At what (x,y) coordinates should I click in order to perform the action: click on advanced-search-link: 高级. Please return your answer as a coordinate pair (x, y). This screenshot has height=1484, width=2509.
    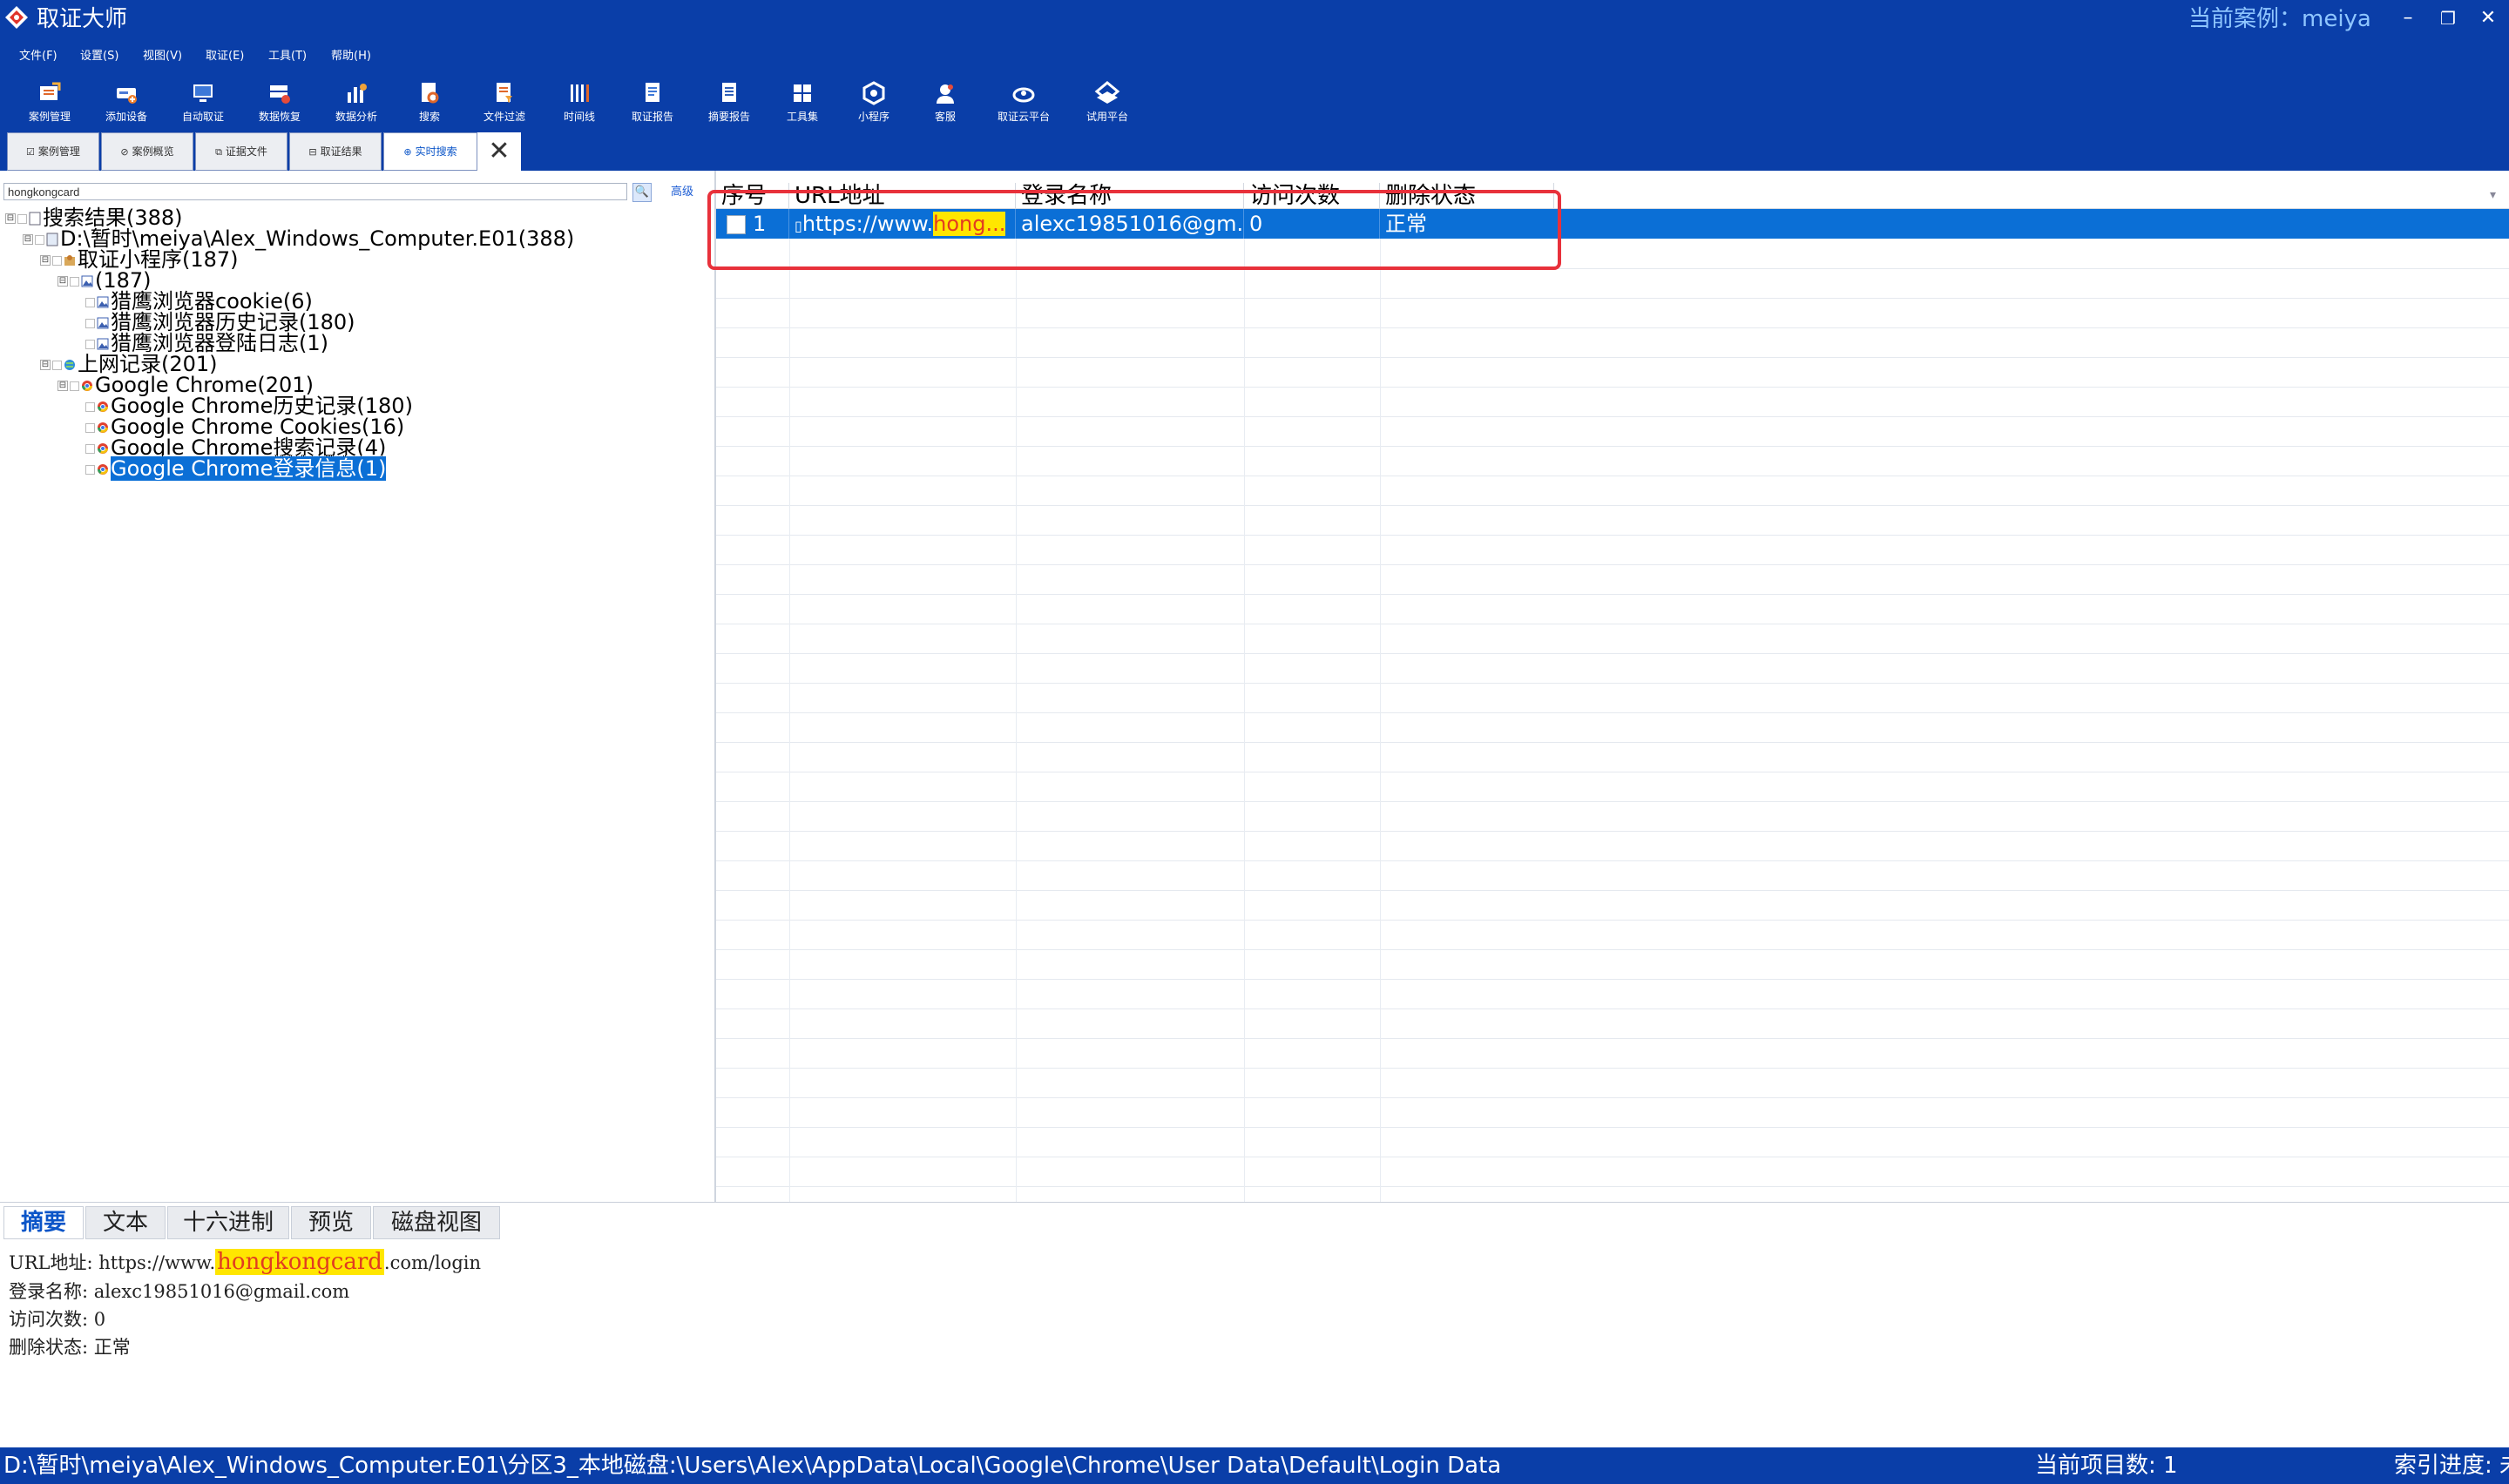
    Looking at the image, I should click on (682, 193).